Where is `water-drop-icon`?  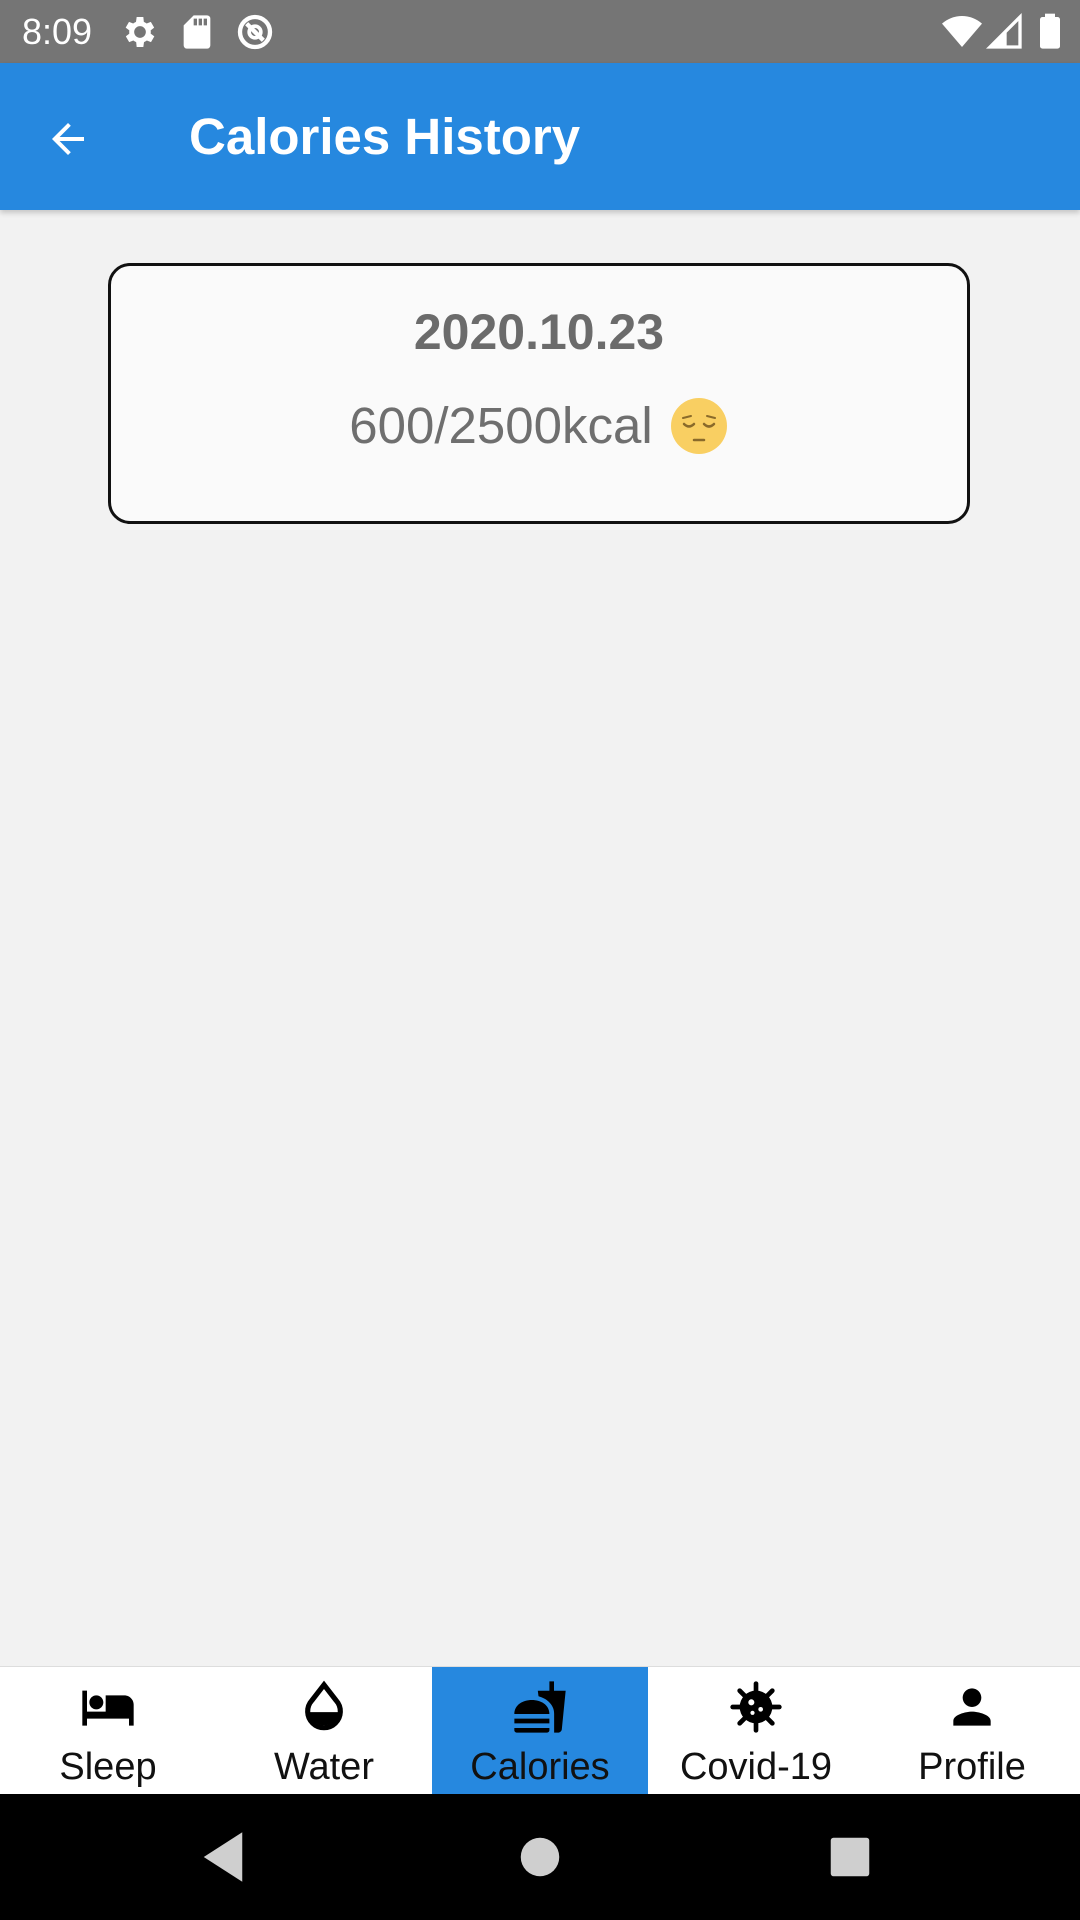
water-drop-icon is located at coordinates (324, 1705).